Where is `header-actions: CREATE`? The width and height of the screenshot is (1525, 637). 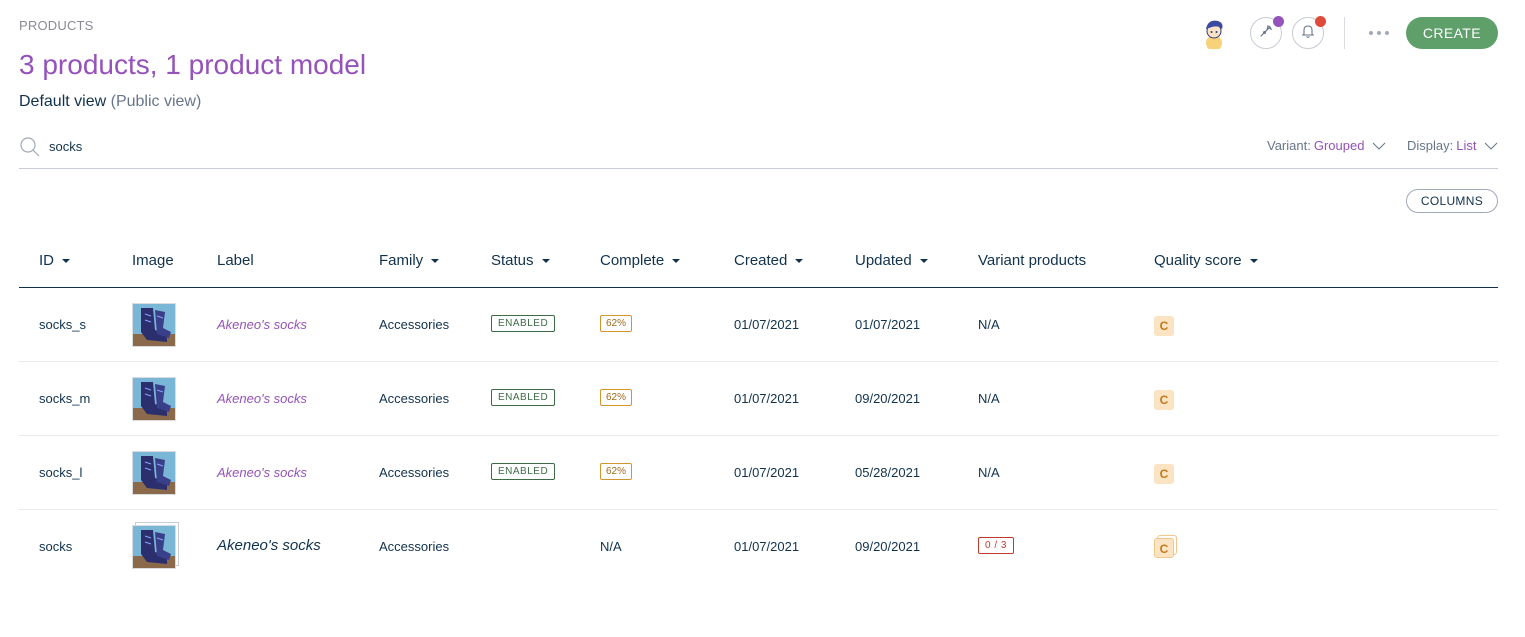 header-actions: CREATE is located at coordinates (1349, 33).